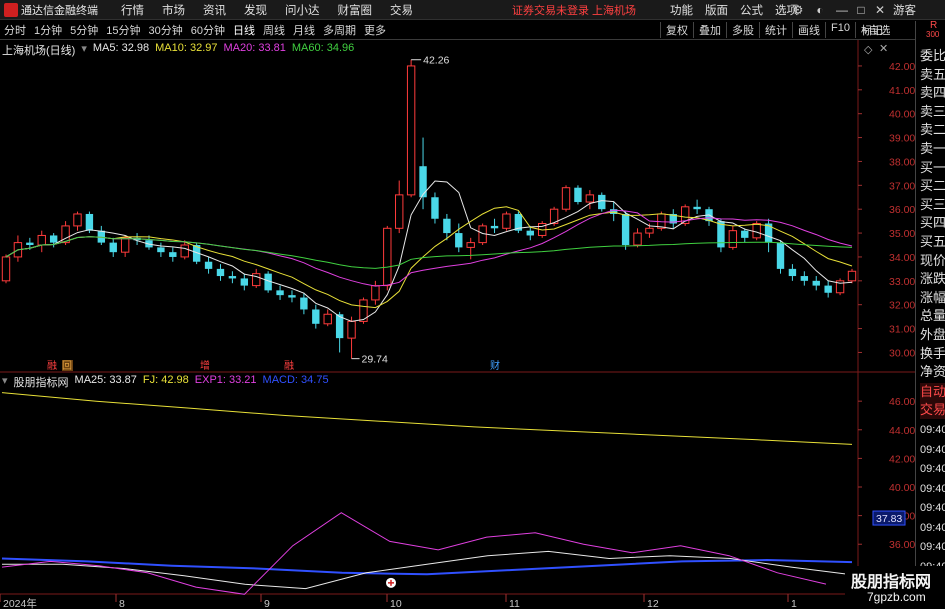 The width and height of the screenshot is (945, 609). I want to click on menu-market: 市场, so click(173, 10).